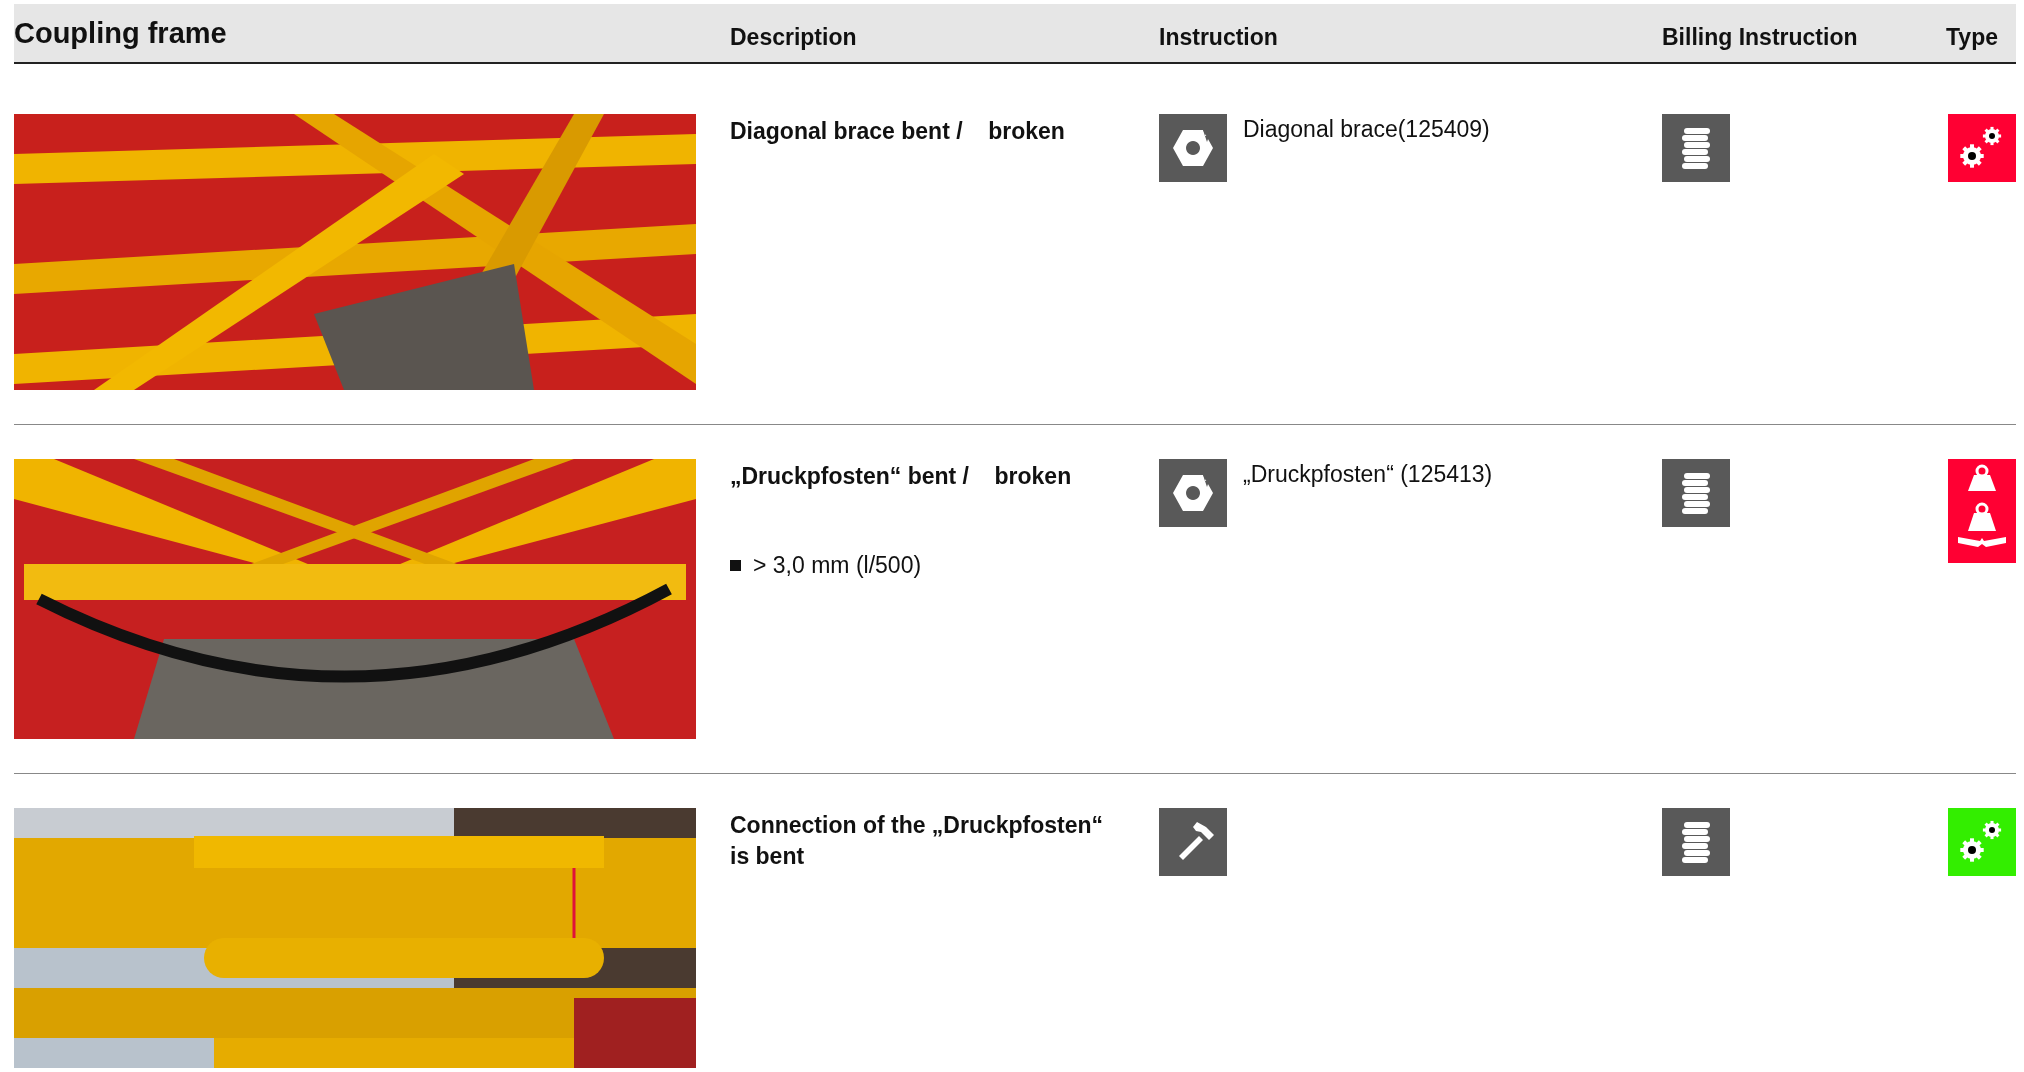 The height and width of the screenshot is (1072, 2024). I want to click on column-header: Type, so click(1972, 36).